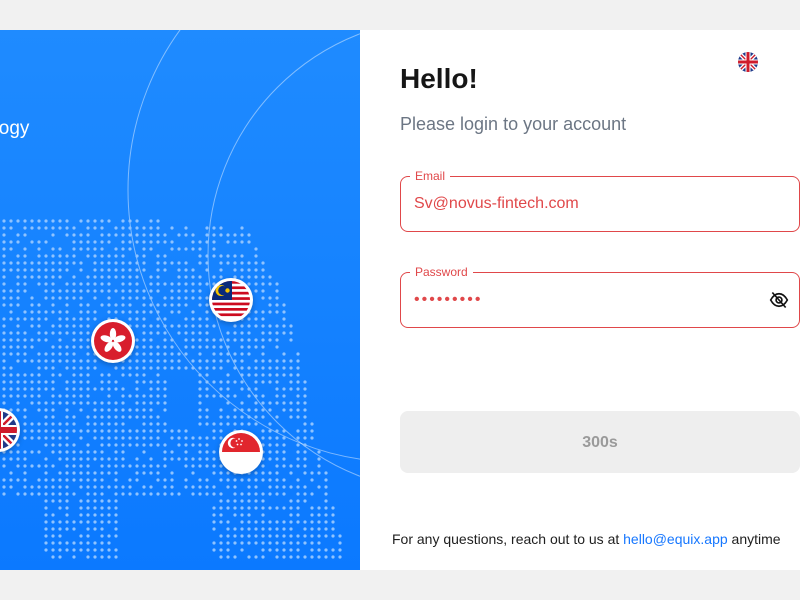 This screenshot has height=600, width=800. Describe the element at coordinates (439, 78) in the screenshot. I see `page-title: Hello!` at that location.